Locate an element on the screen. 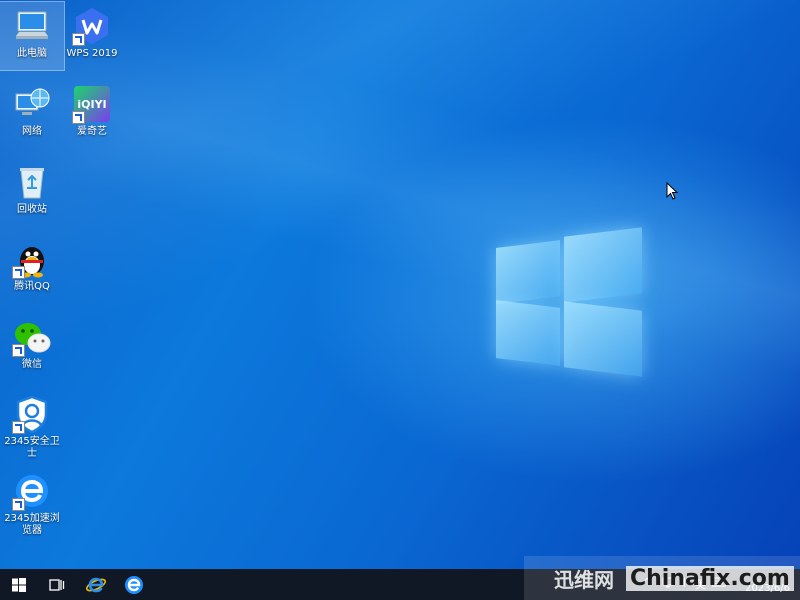 The height and width of the screenshot is (600, 800). icon-label: 此电脑 is located at coordinates (32, 53).